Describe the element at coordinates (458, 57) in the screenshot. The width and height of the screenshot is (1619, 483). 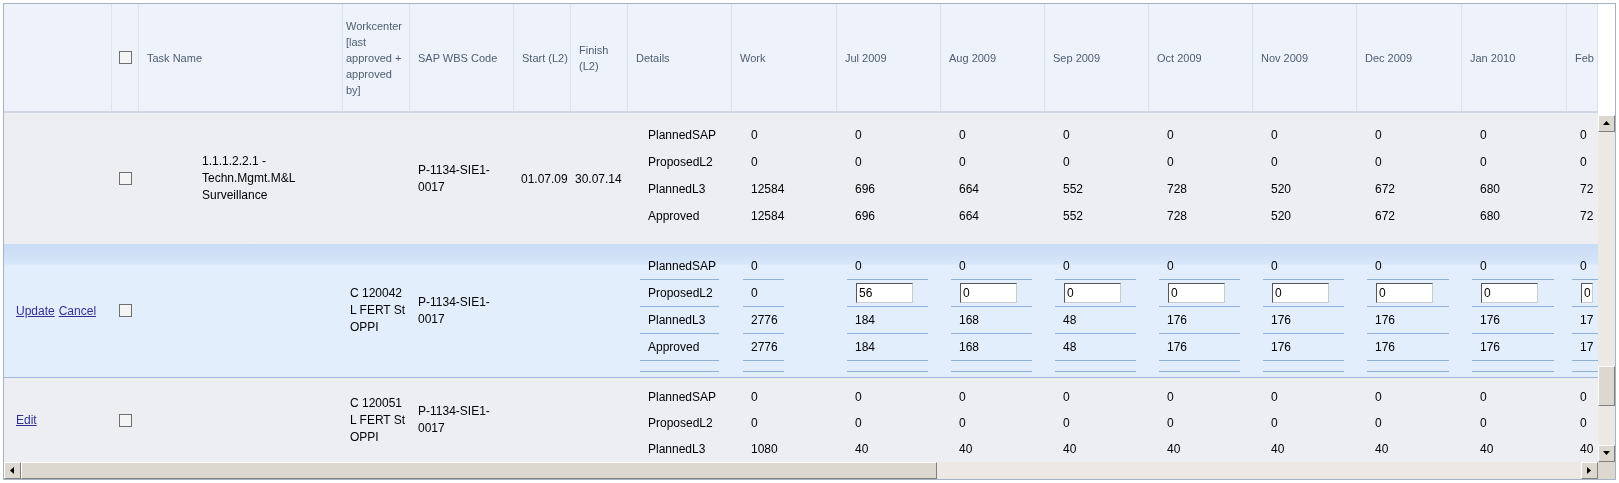
I see `column-header: SAP WBS Code` at that location.